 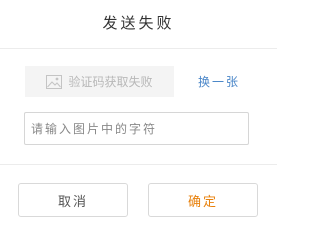 What do you see at coordinates (138, 48) in the screenshot?
I see `title-divider` at bounding box center [138, 48].